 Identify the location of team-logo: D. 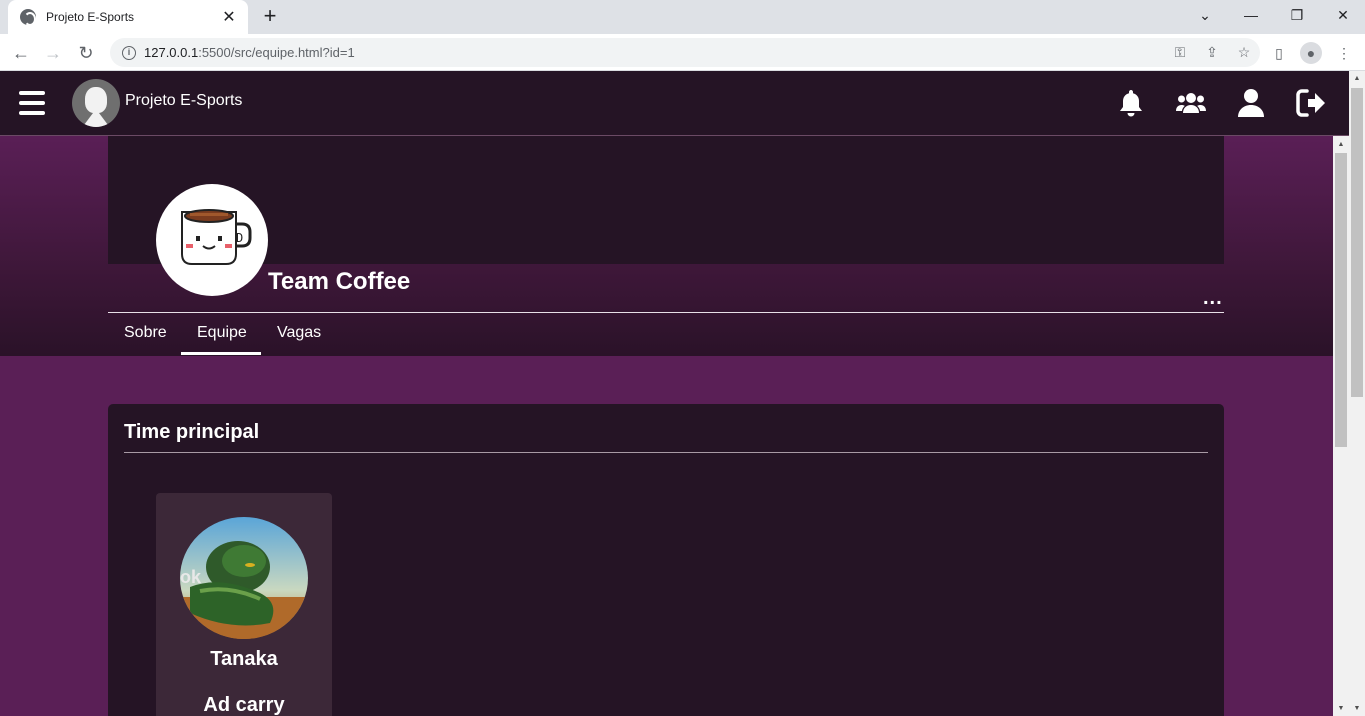
(212, 240).